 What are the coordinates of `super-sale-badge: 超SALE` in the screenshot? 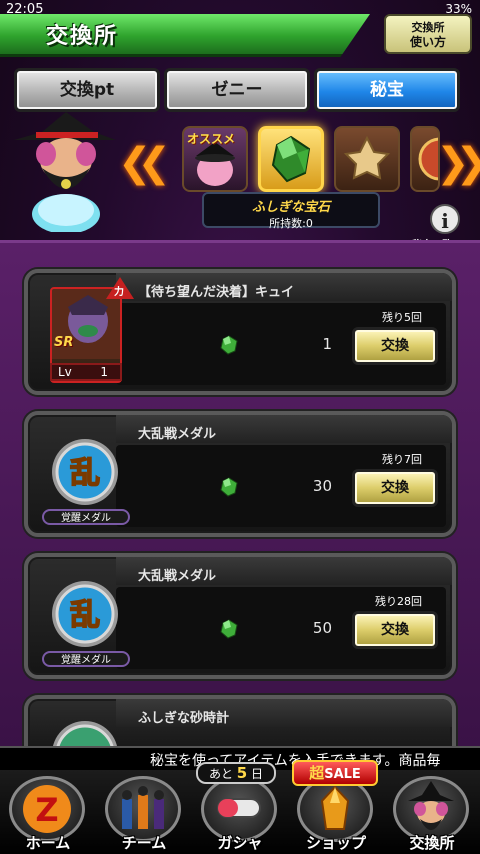 It's located at (335, 773).